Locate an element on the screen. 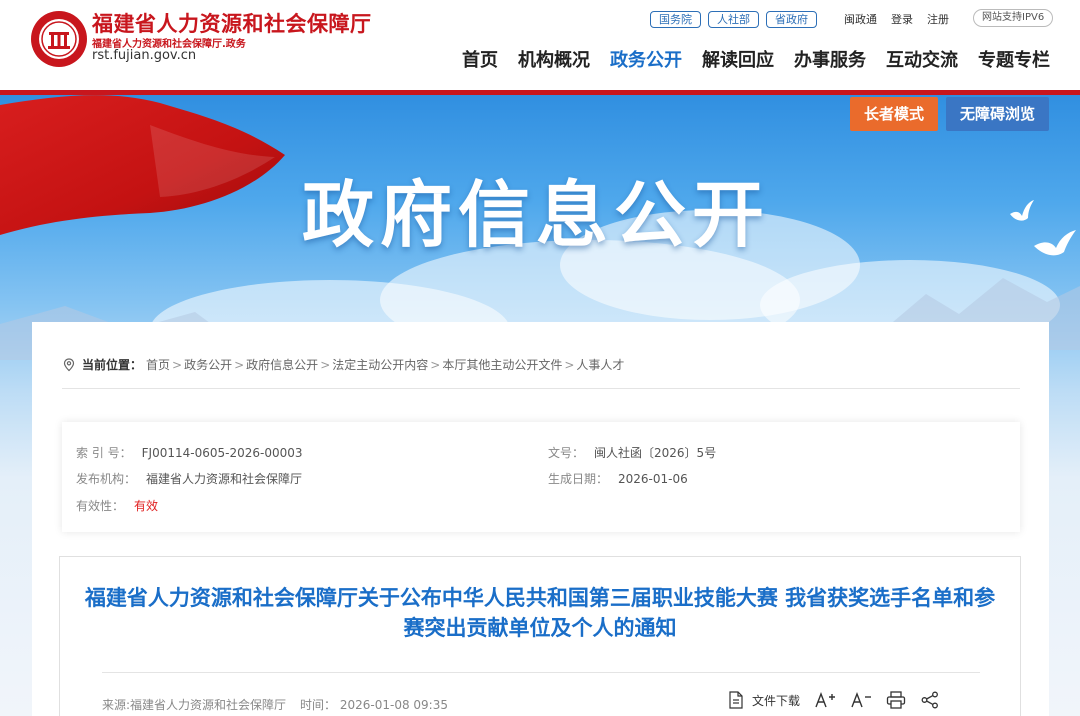  meta-validity-value: 有效 is located at coordinates (146, 506).